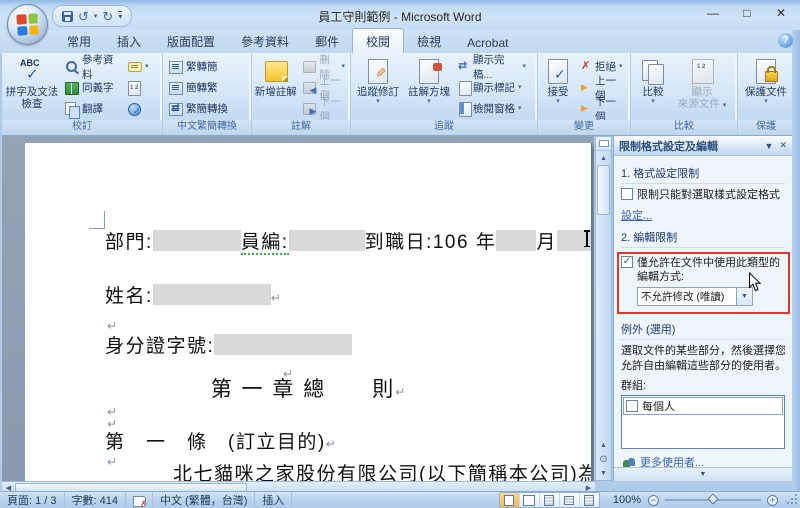 The image size is (800, 508). I want to click on exceptions-heading: 例外 (選用), so click(703, 330).